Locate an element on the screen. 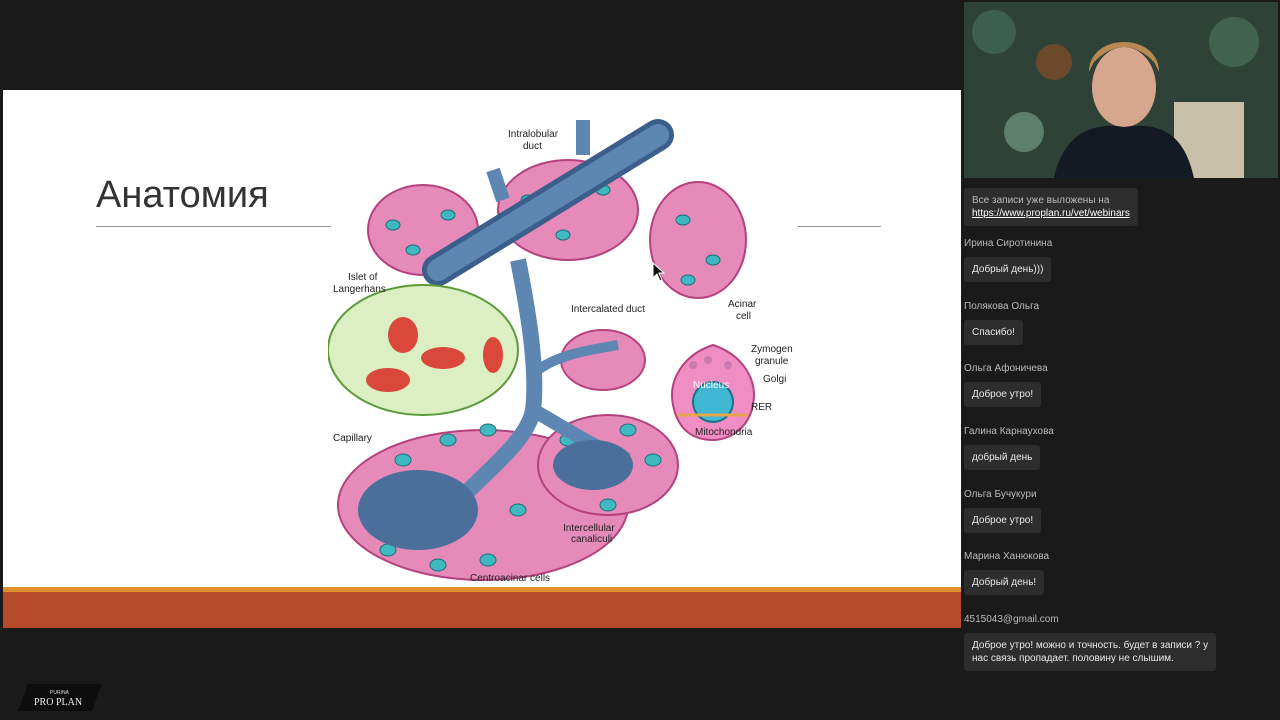  label-intercellular: Intercellular is located at coordinates (589, 528).